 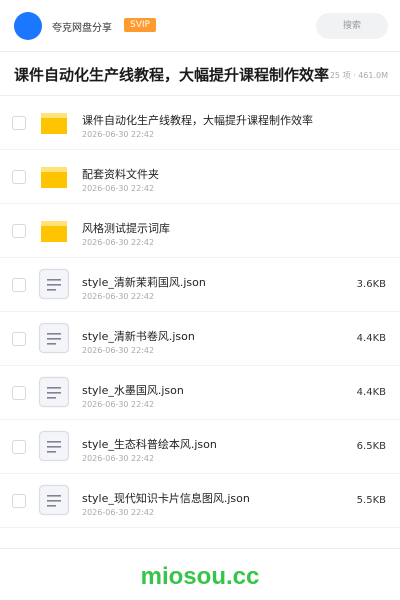 What do you see at coordinates (138, 336) in the screenshot?
I see `file-name: style_清新书卷风.json` at bounding box center [138, 336].